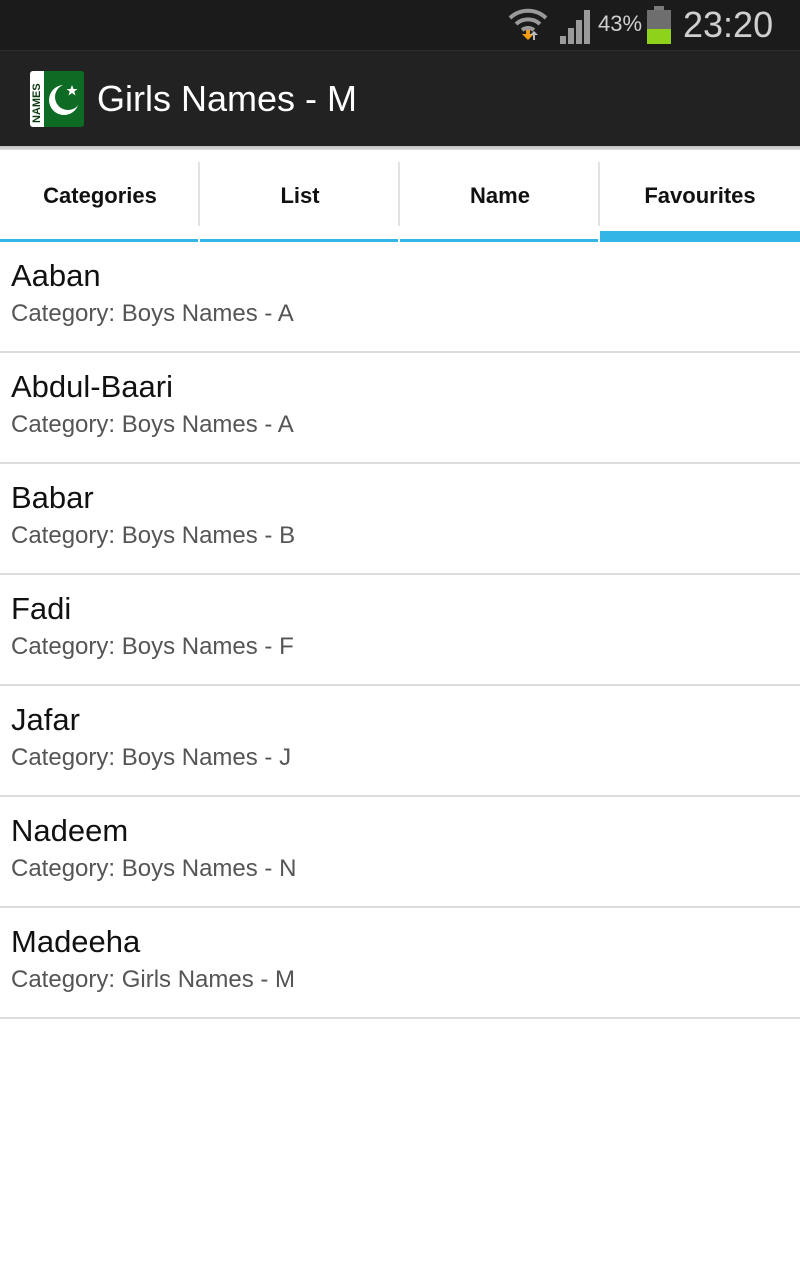 Image resolution: width=800 pixels, height=1280 pixels. What do you see at coordinates (400, 741) in the screenshot?
I see `list-item: Jafar Category: Boys Names - J` at bounding box center [400, 741].